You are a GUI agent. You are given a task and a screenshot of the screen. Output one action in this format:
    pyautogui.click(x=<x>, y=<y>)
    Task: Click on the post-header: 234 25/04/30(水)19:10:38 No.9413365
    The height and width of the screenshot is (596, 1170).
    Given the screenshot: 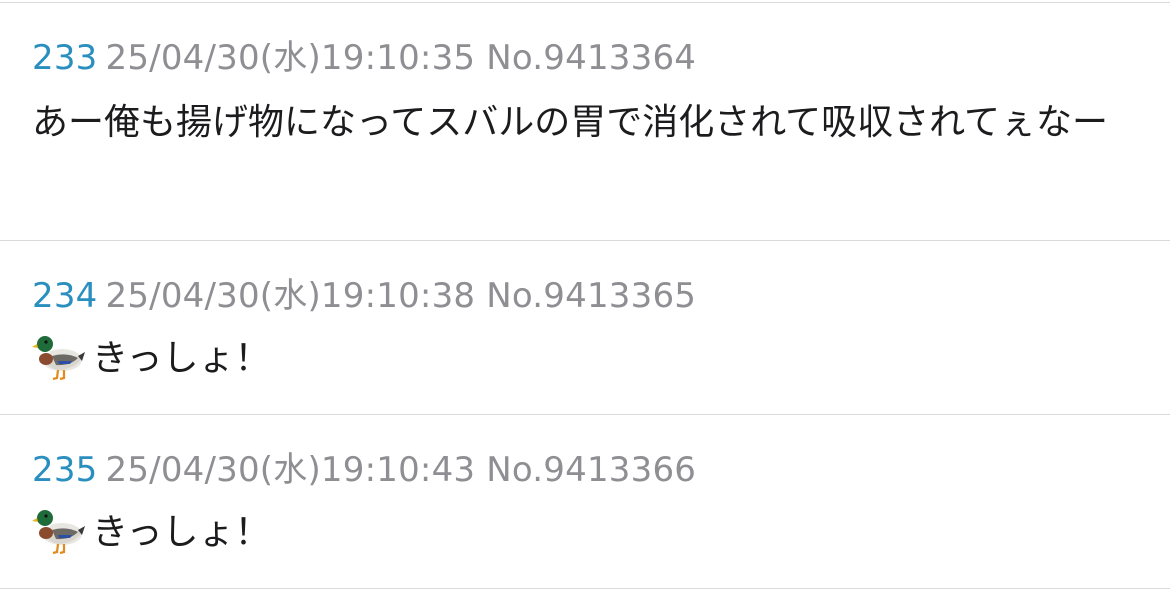 What is the action you would take?
    pyautogui.click(x=364, y=296)
    